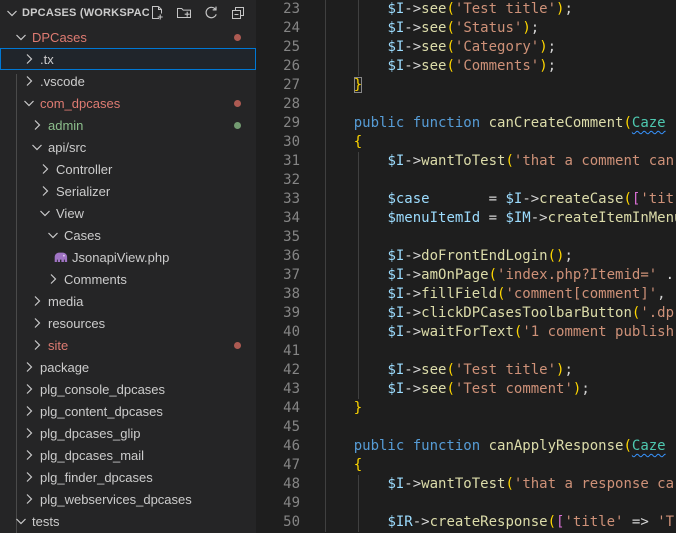  I want to click on tree-item: tests, so click(128, 521).